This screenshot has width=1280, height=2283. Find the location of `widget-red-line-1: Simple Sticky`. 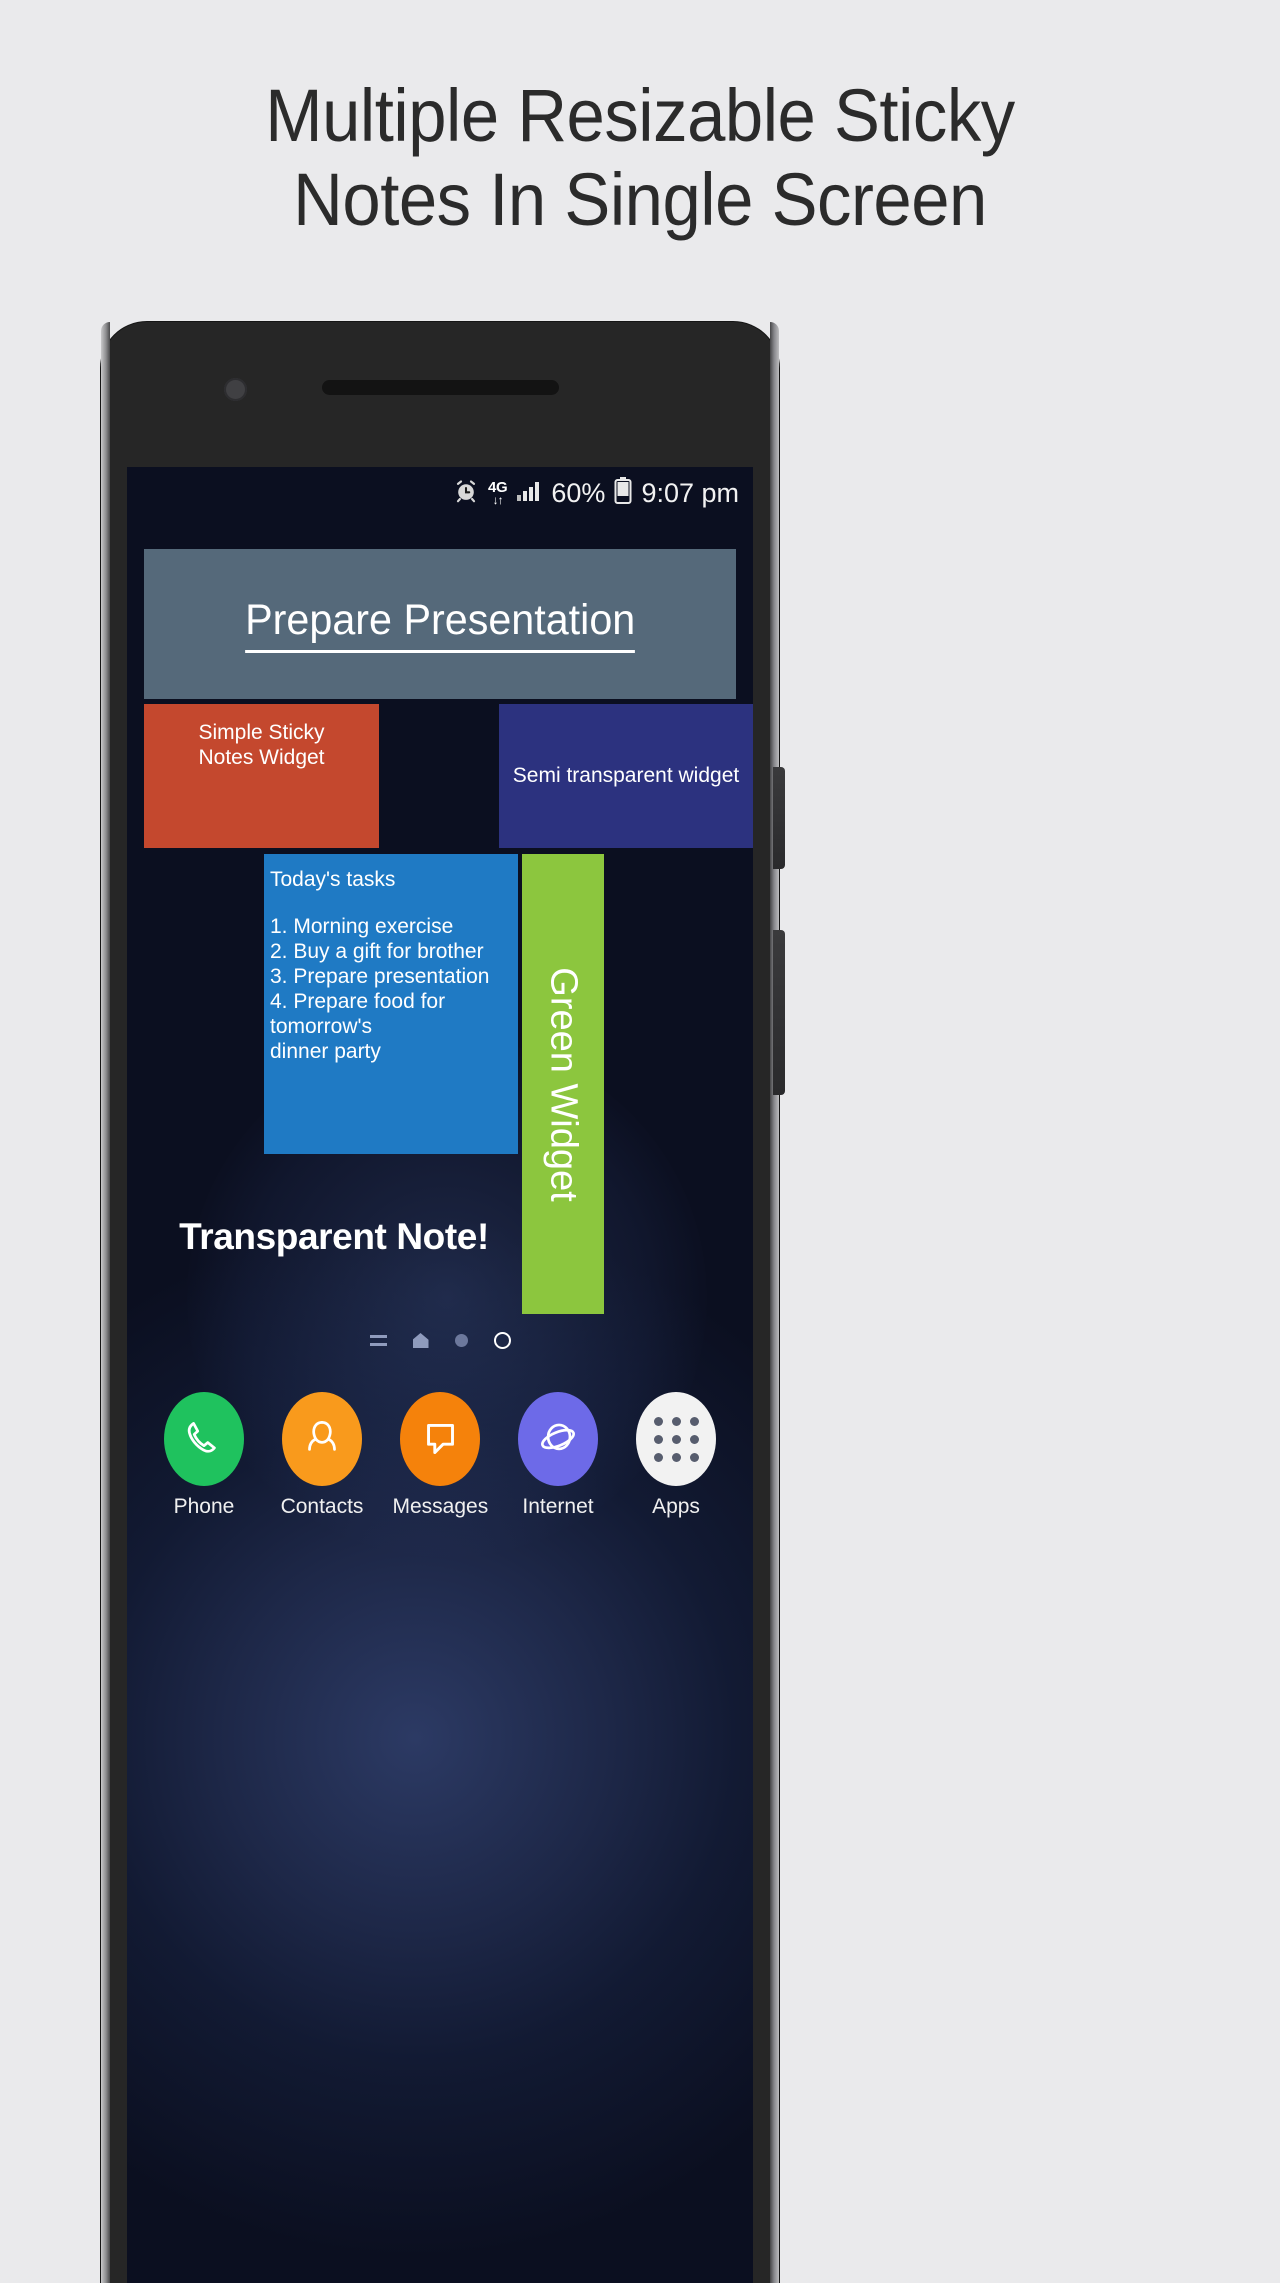

widget-red-line-1: Simple Sticky is located at coordinates (261, 732).